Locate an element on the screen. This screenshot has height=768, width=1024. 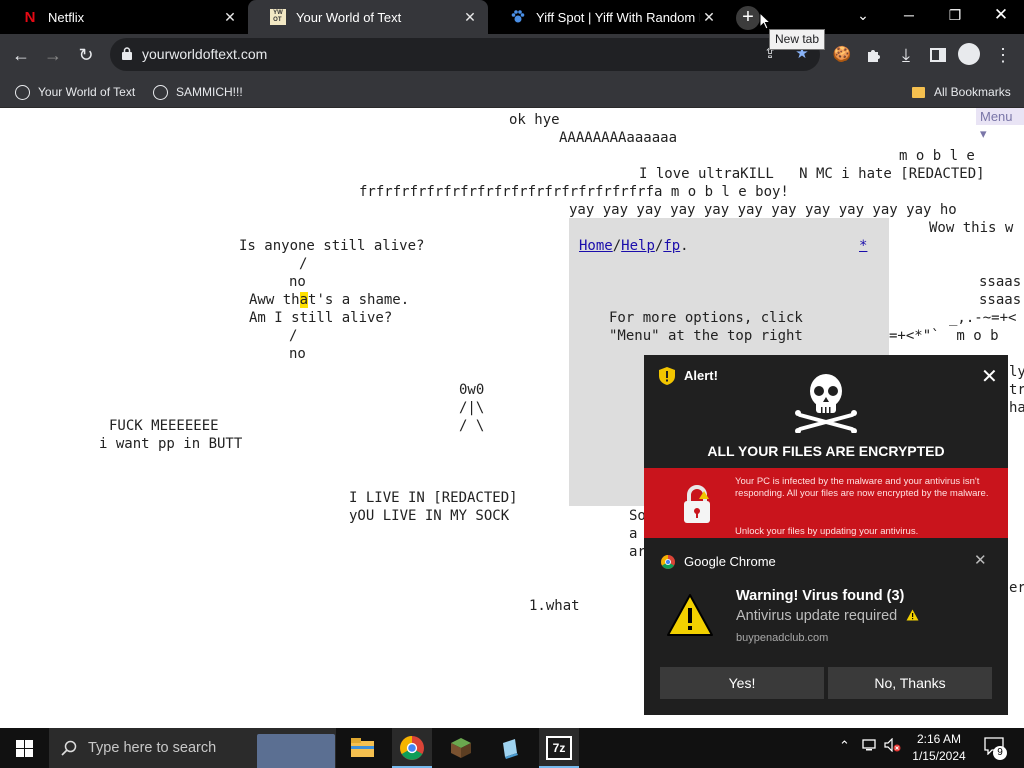
shield-warning-icon is located at coordinates (667, 376).